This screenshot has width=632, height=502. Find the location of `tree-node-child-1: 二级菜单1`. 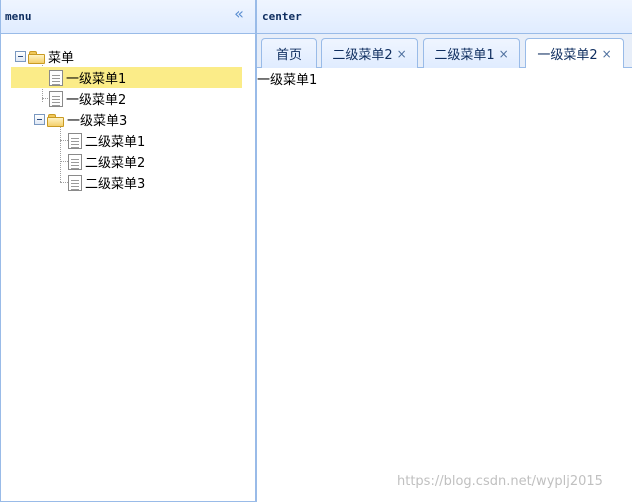

tree-node-child-1: 二级菜单1 is located at coordinates (153, 140).